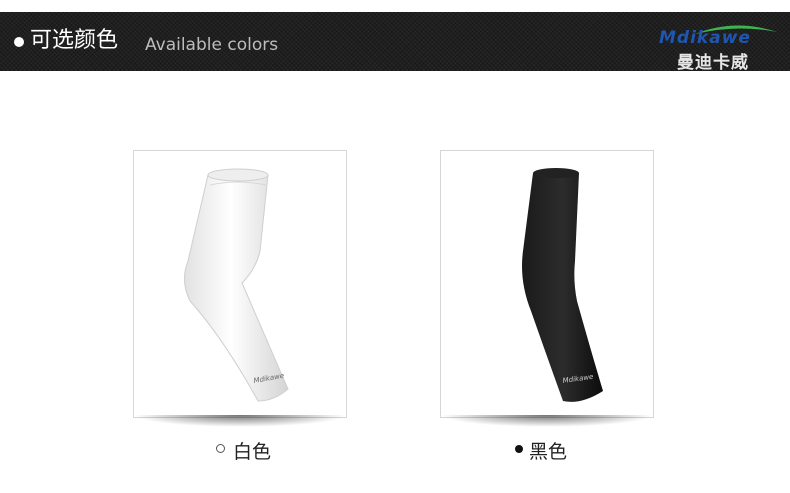  What do you see at coordinates (212, 45) in the screenshot?
I see `section-subtitle: Available colors` at bounding box center [212, 45].